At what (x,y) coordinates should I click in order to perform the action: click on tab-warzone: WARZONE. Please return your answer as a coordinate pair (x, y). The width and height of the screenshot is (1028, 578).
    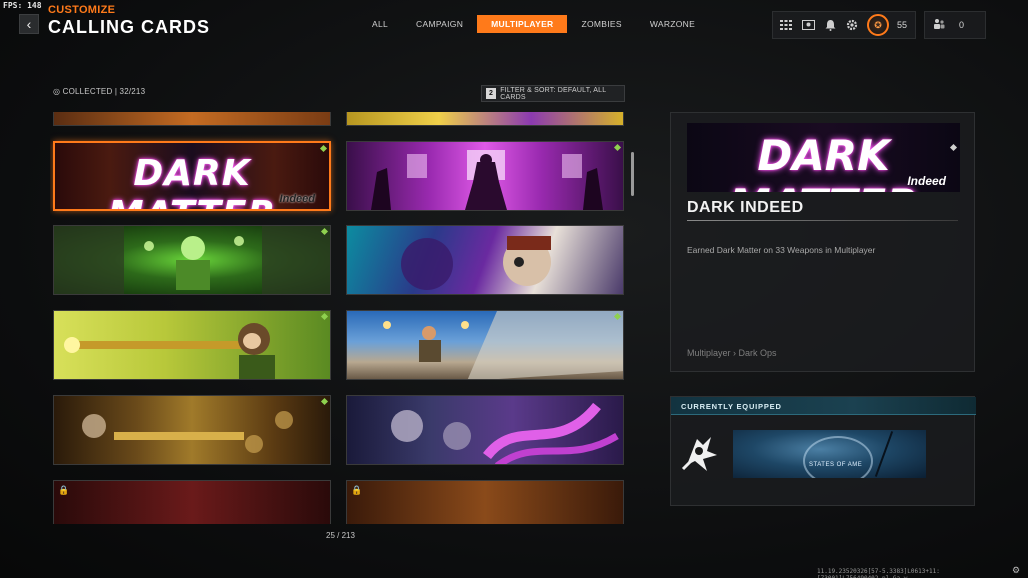
    Looking at the image, I should click on (672, 24).